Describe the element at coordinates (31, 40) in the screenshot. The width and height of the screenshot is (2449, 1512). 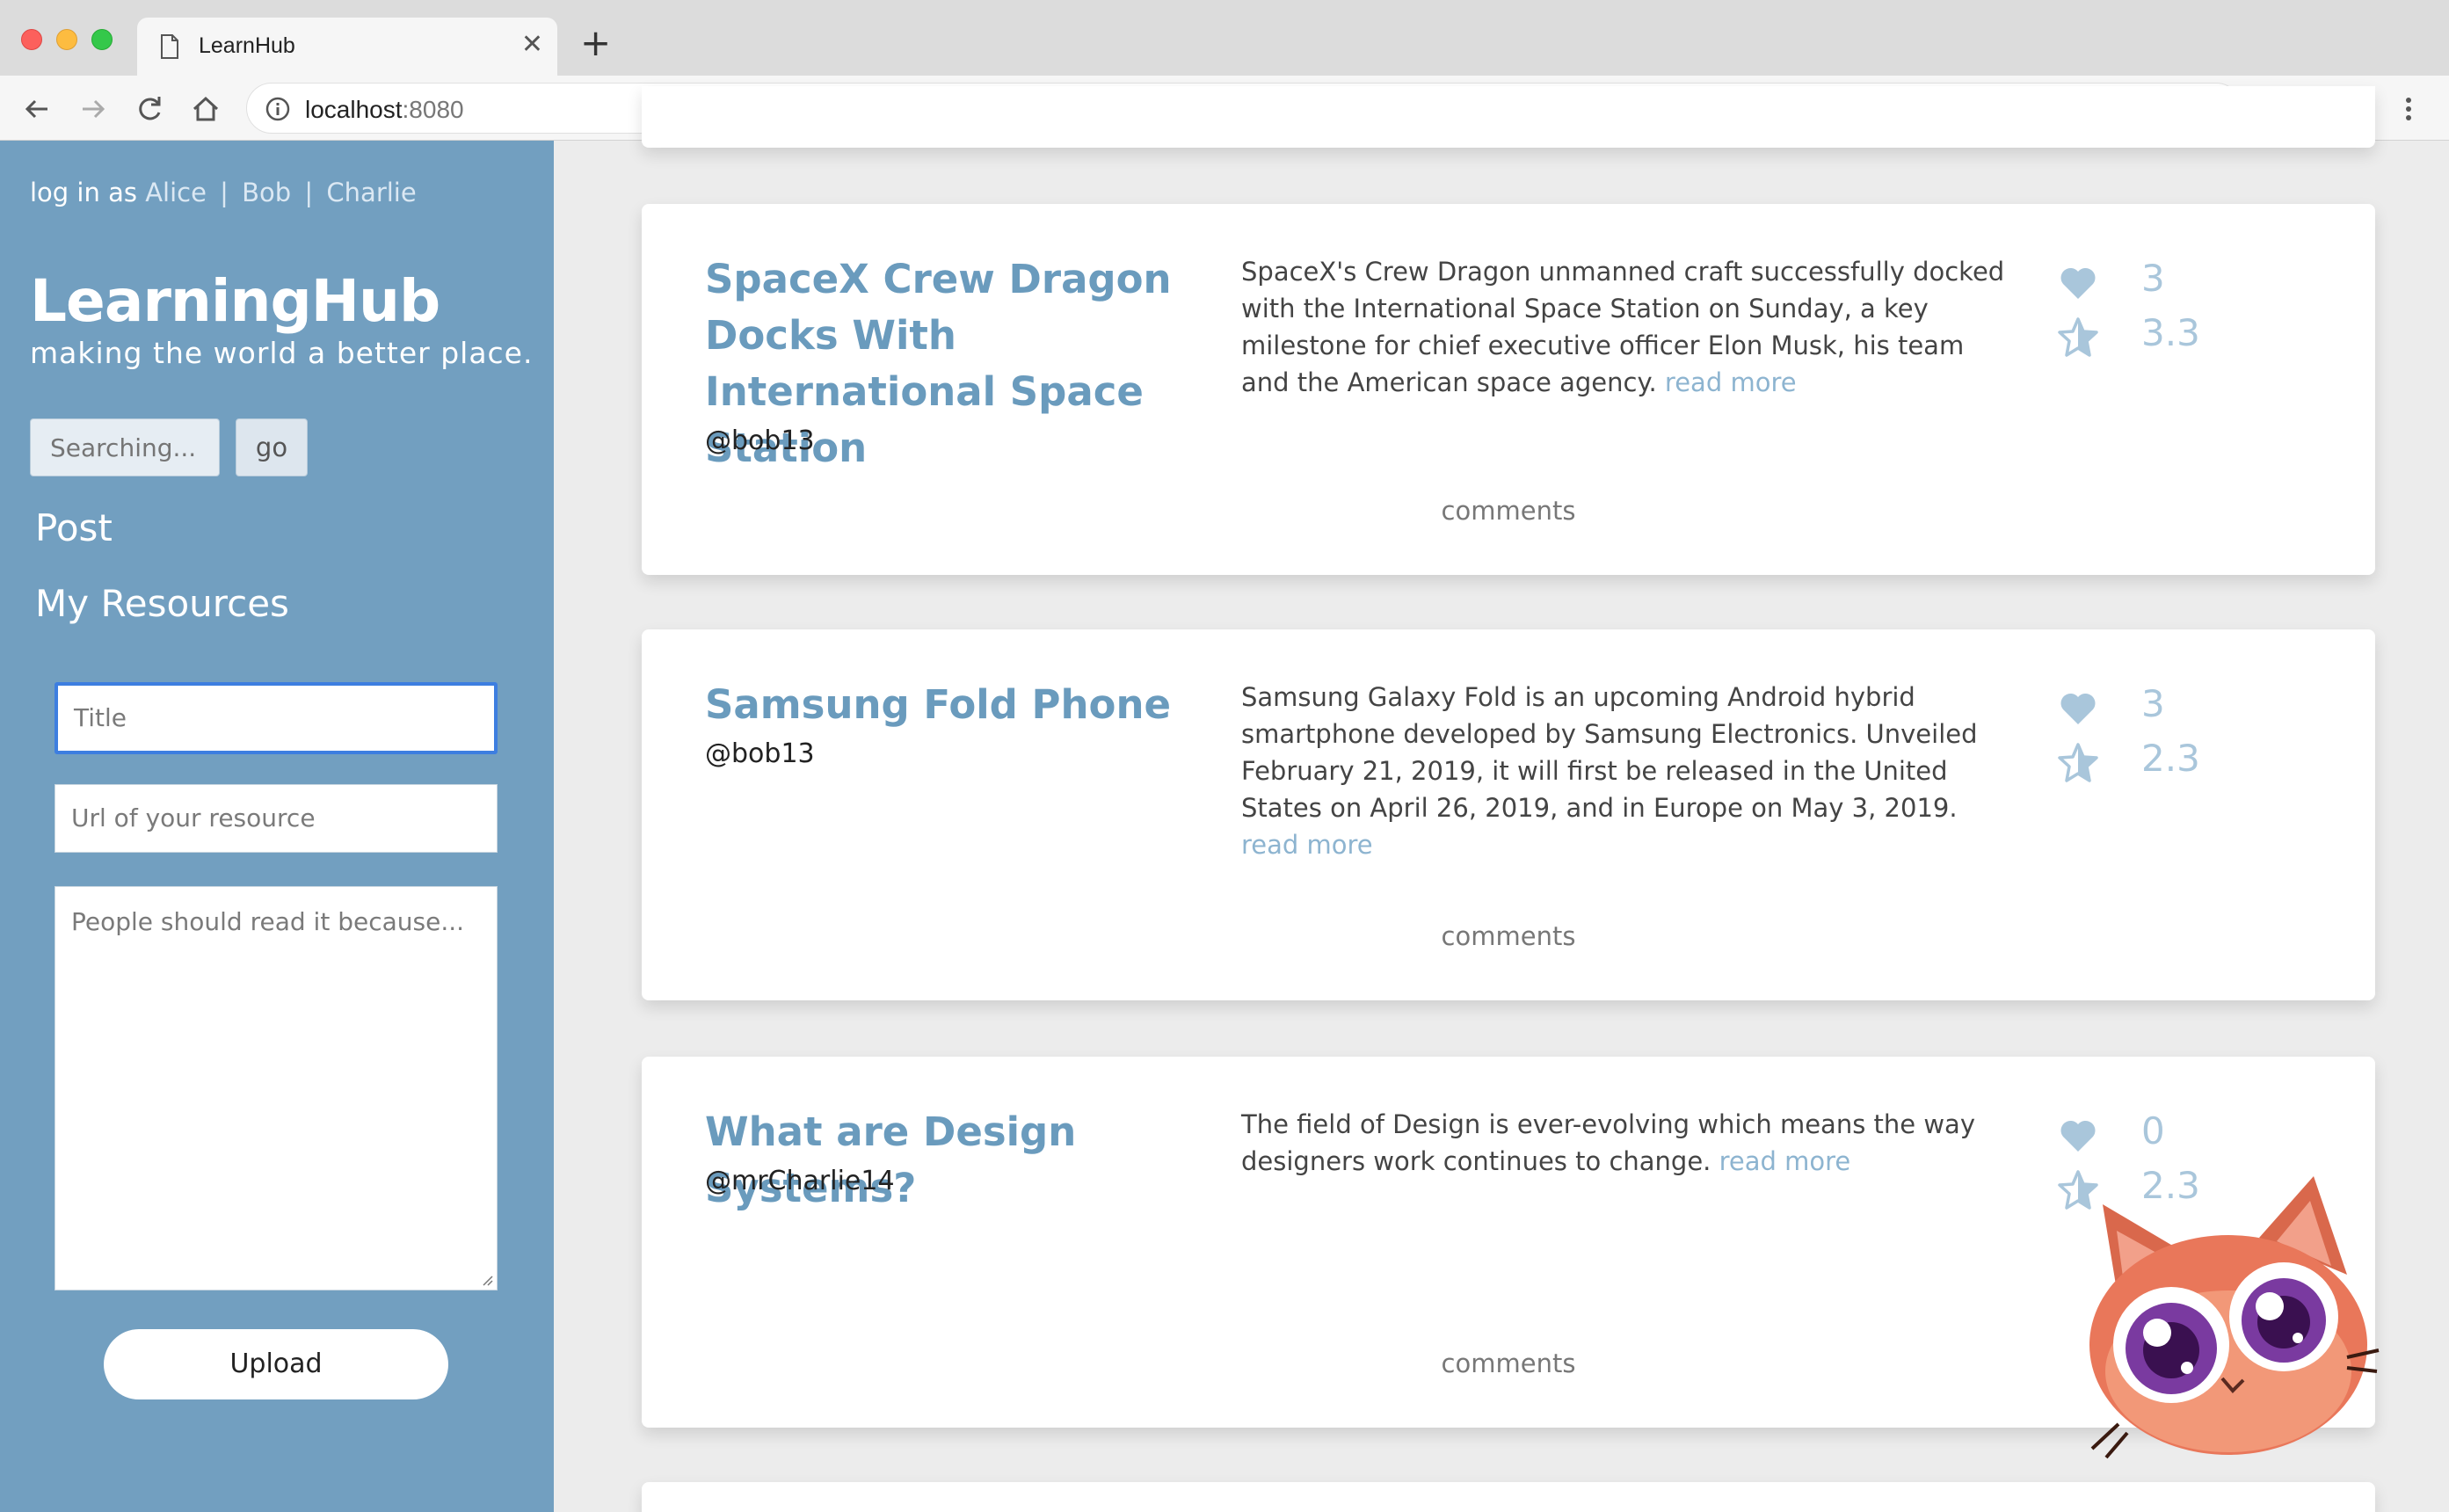
I see `close-window-button` at that location.